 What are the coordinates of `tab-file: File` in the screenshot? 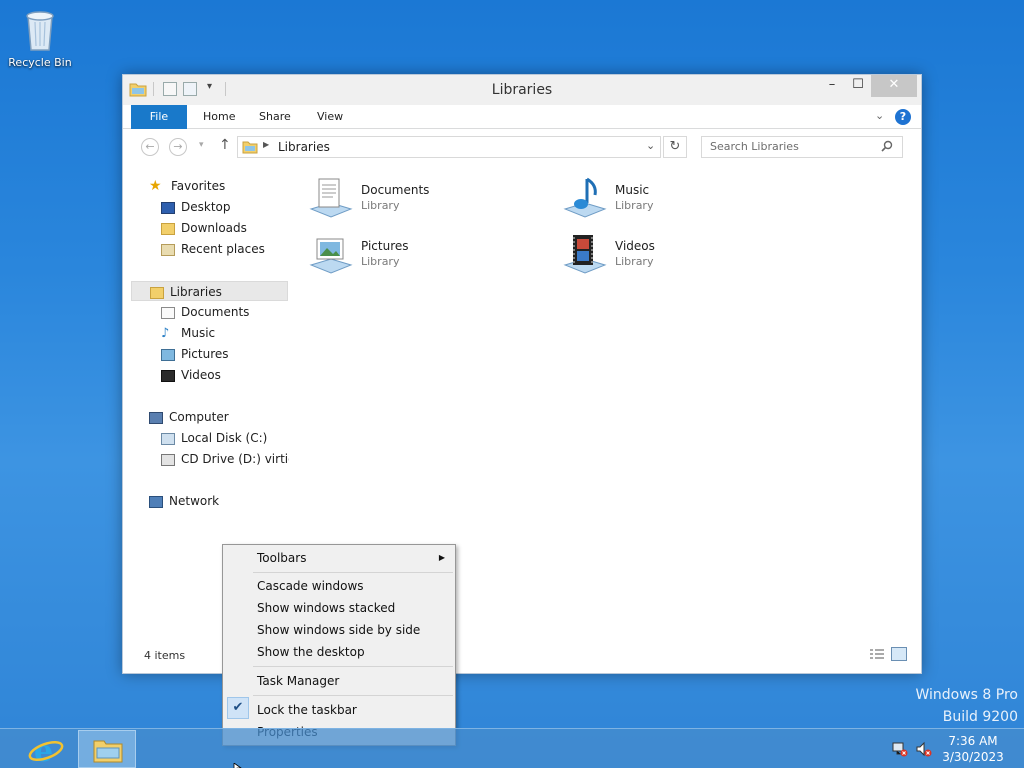 It's located at (159, 117).